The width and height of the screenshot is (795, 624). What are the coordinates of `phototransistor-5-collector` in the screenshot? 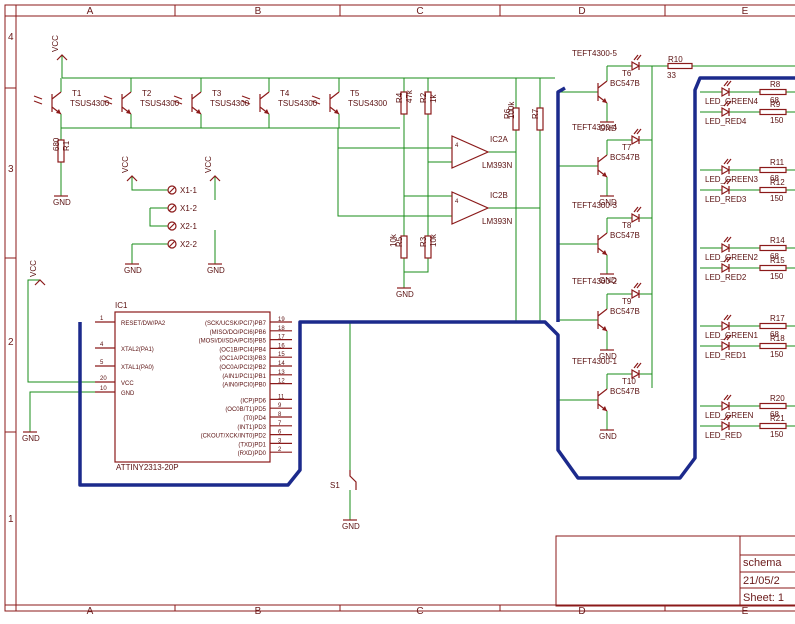 It's located at (334, 95).